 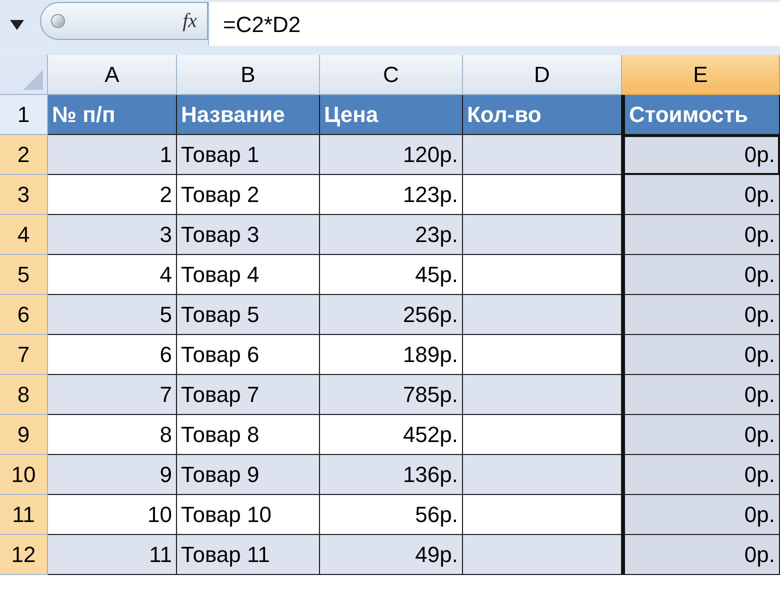 I want to click on table-cell: 5, so click(x=112, y=315).